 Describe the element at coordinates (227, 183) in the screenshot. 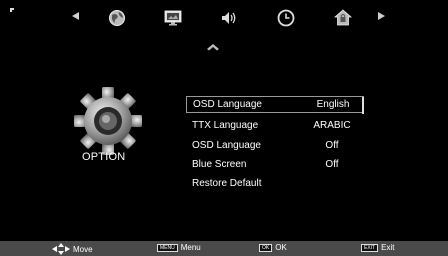

I see `menu-item-label: Restore Default` at that location.